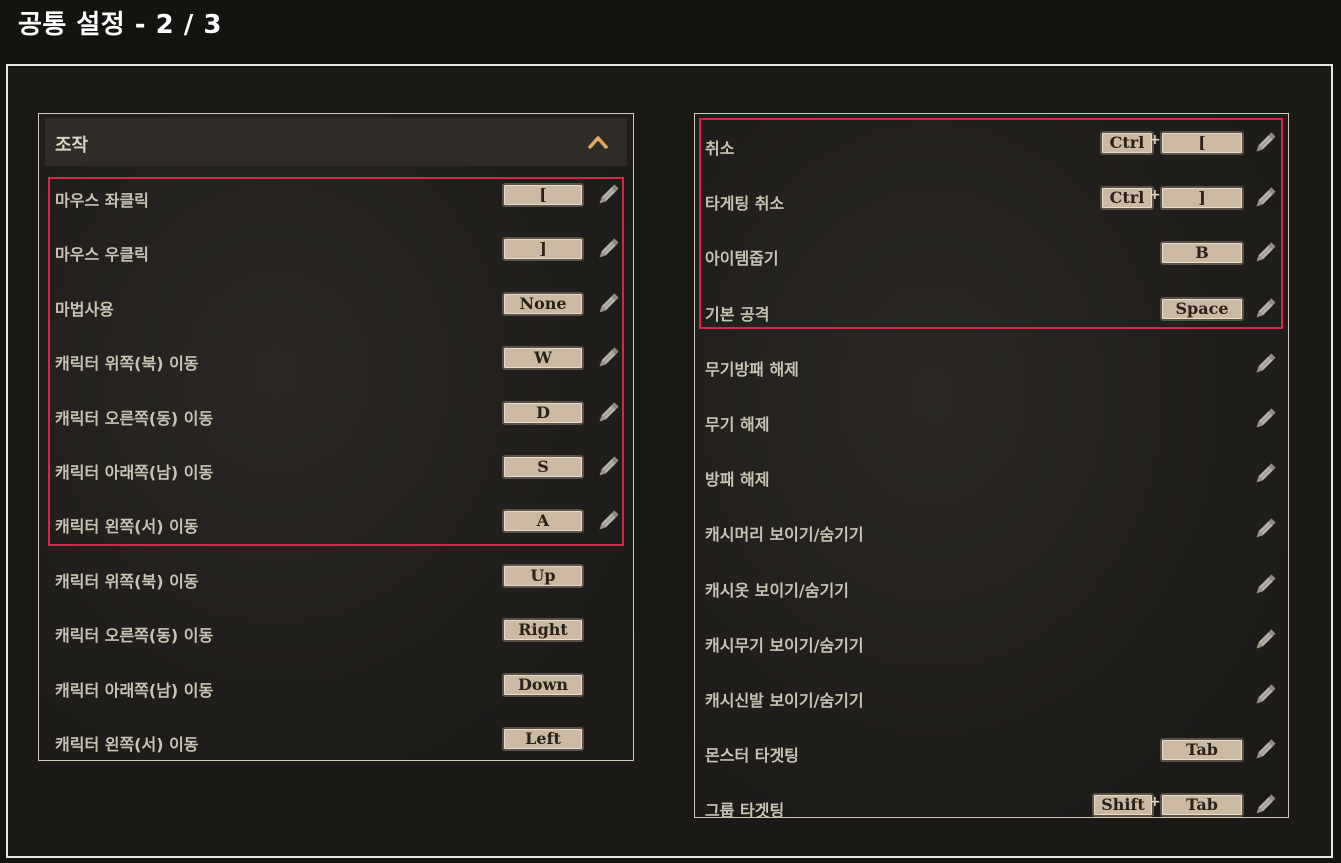  I want to click on key-button: D, so click(543, 412).